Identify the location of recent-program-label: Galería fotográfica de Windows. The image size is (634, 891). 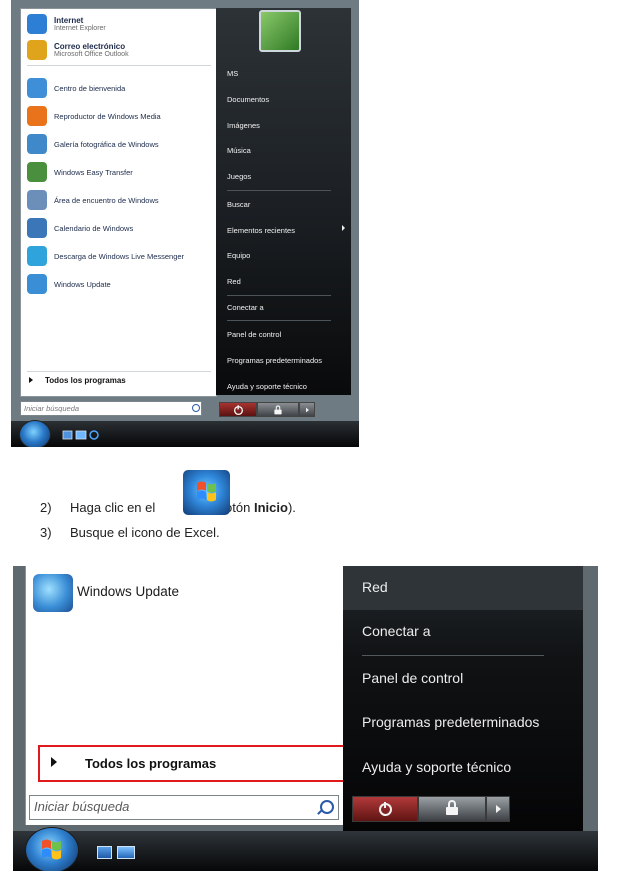
(106, 144).